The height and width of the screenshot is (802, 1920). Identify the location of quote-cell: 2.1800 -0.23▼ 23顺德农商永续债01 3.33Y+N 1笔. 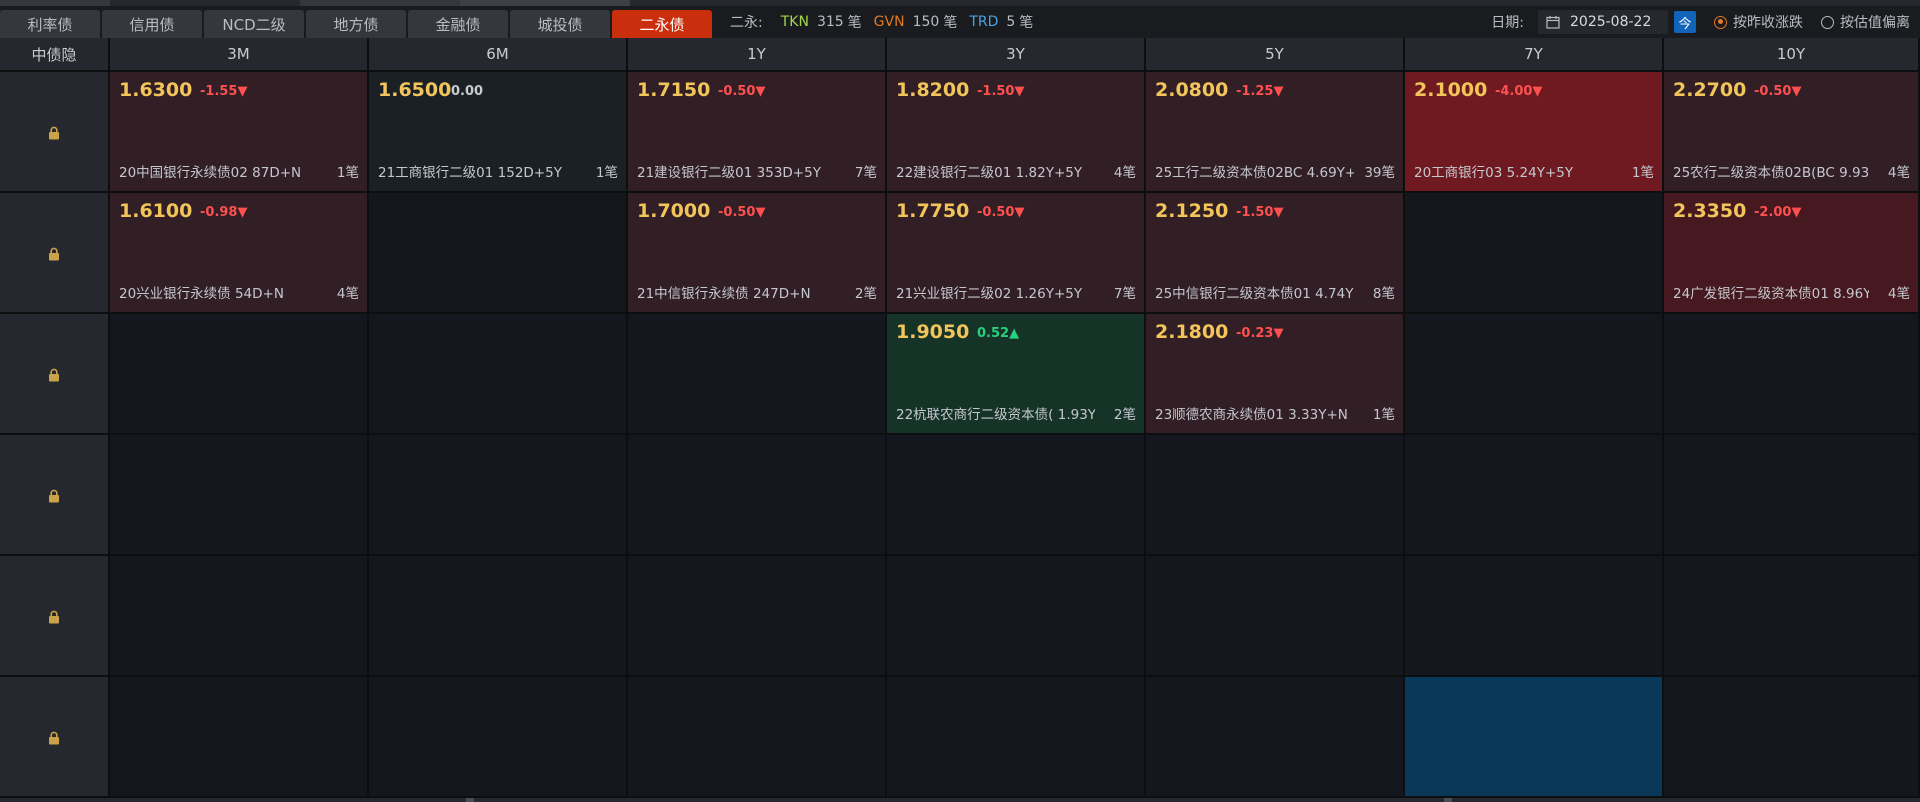
(1275, 374).